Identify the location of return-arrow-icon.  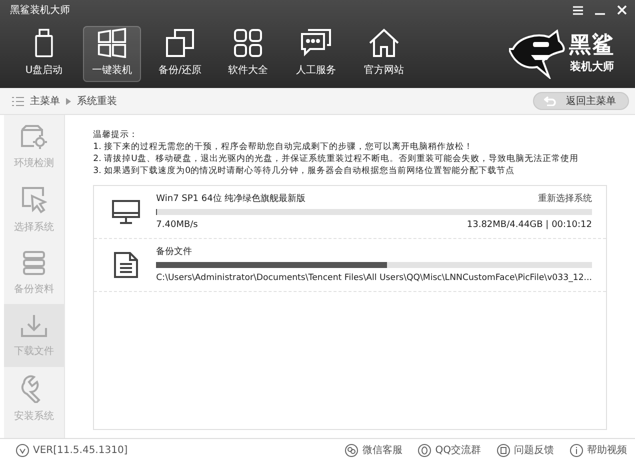
(550, 101).